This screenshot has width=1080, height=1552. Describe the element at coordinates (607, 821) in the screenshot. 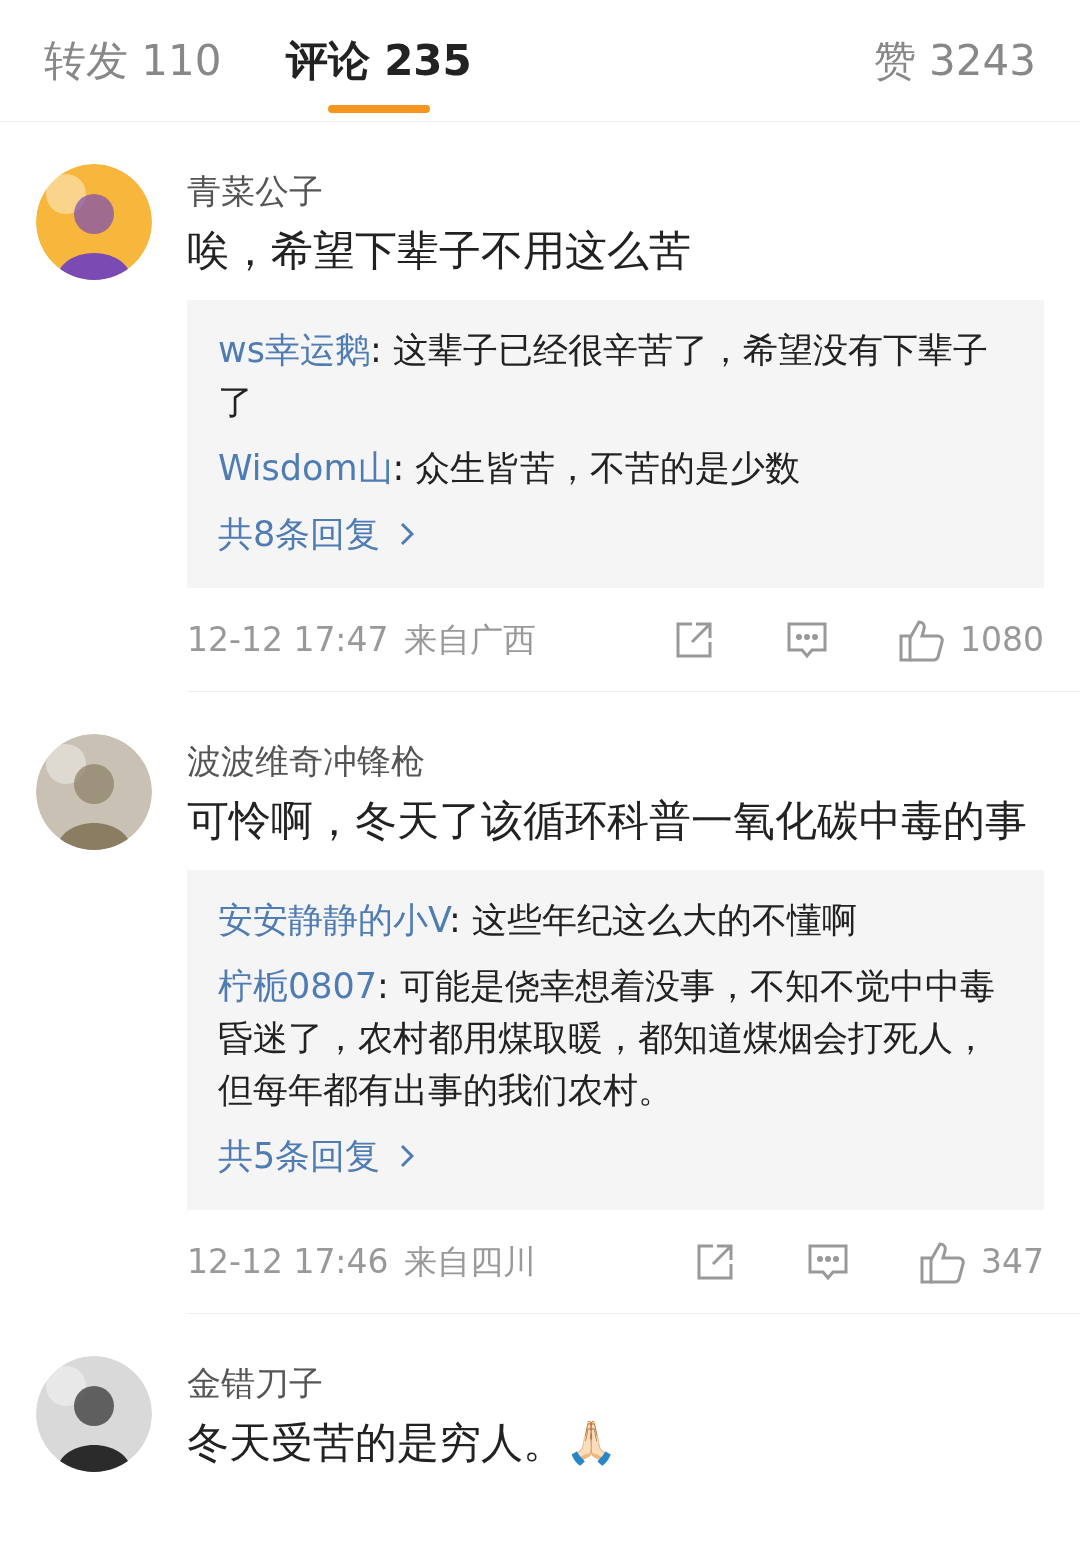

I see `comment-text: 可怜啊，冬天了该循环科普一氧化碳中毒的事` at that location.